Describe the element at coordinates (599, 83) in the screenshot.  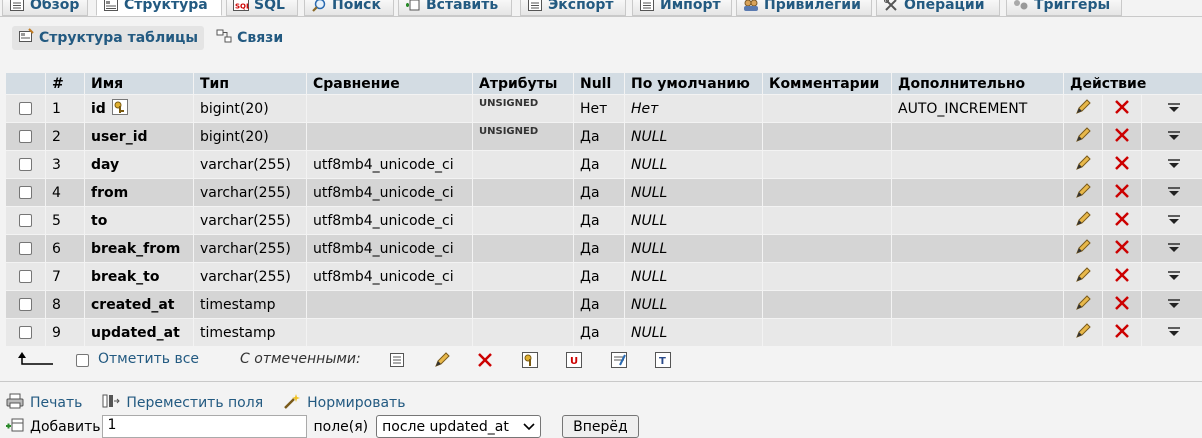
I see `header-null: Null` at that location.